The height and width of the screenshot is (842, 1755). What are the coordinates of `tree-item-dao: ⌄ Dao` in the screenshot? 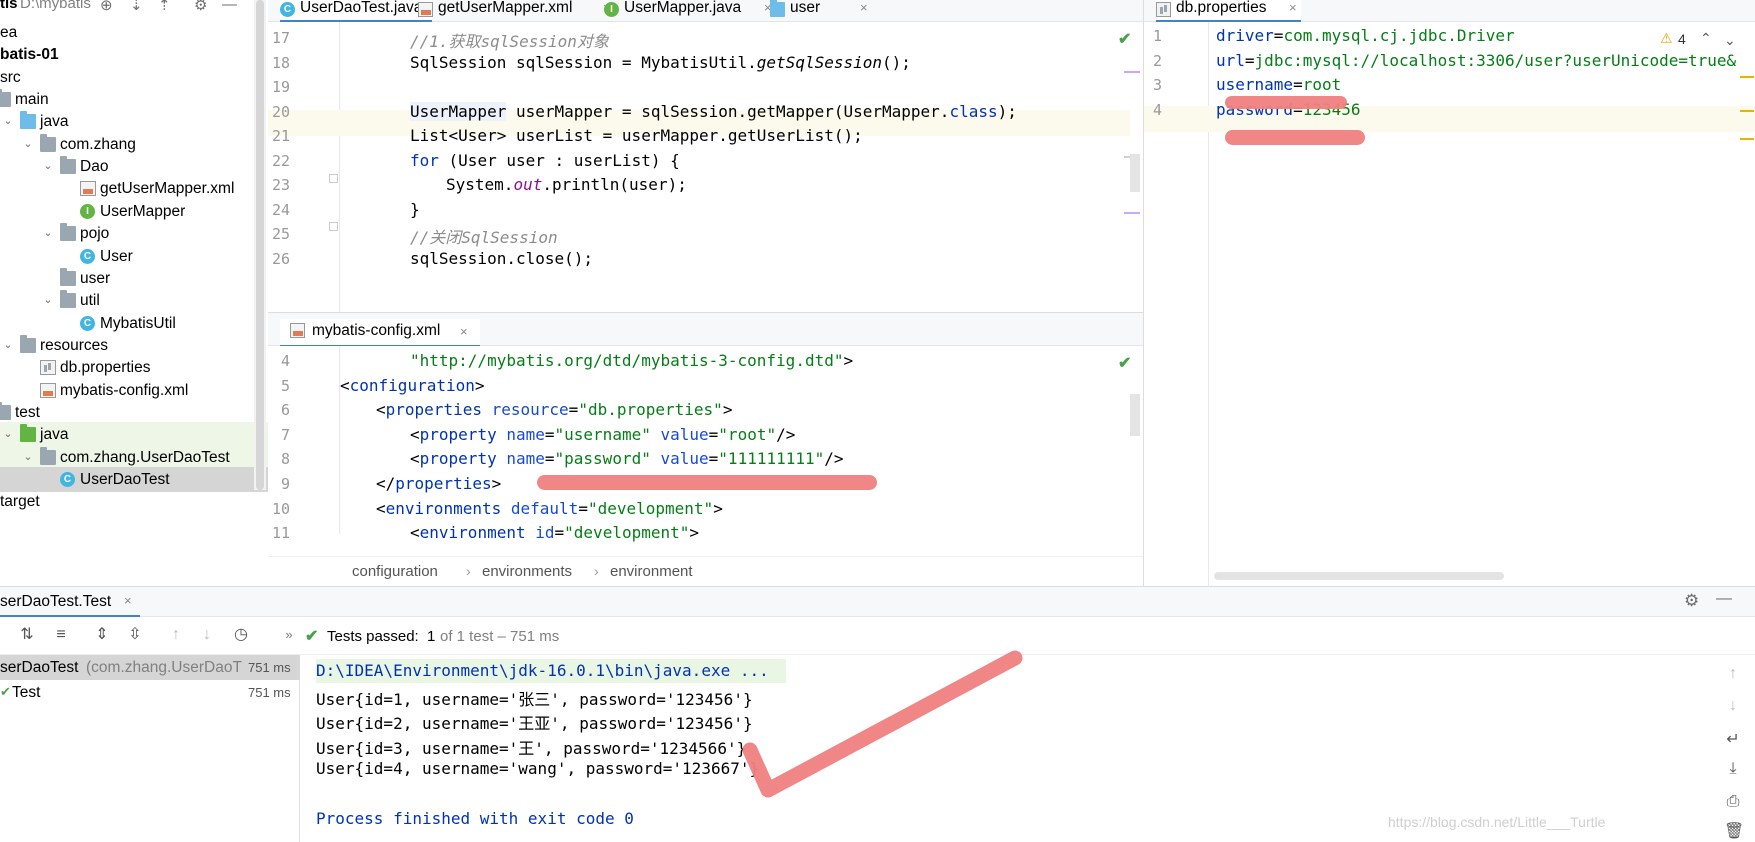 It's located at (134, 166).